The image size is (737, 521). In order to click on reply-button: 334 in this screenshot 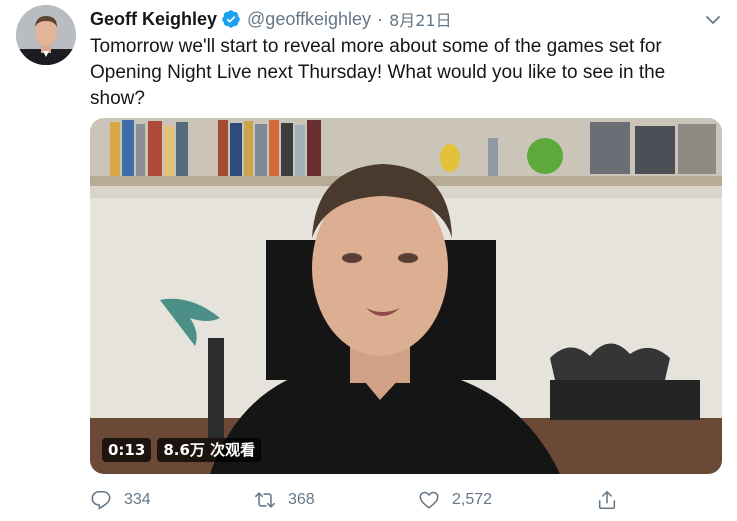, I will do `click(120, 500)`.